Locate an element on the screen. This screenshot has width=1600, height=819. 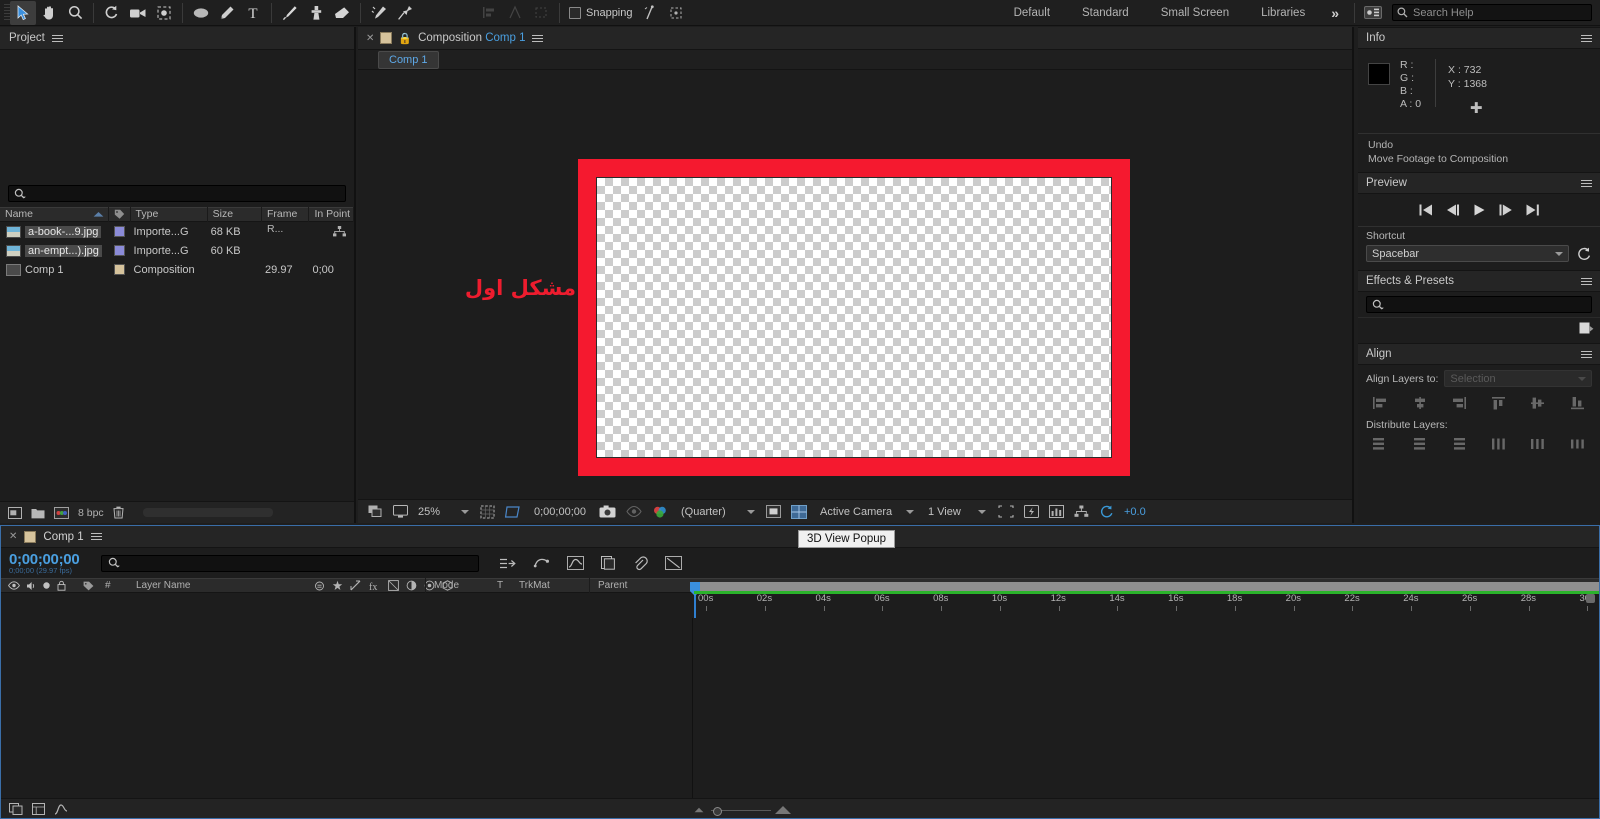
distribute-vertical-center-button is located at coordinates (1420, 444).